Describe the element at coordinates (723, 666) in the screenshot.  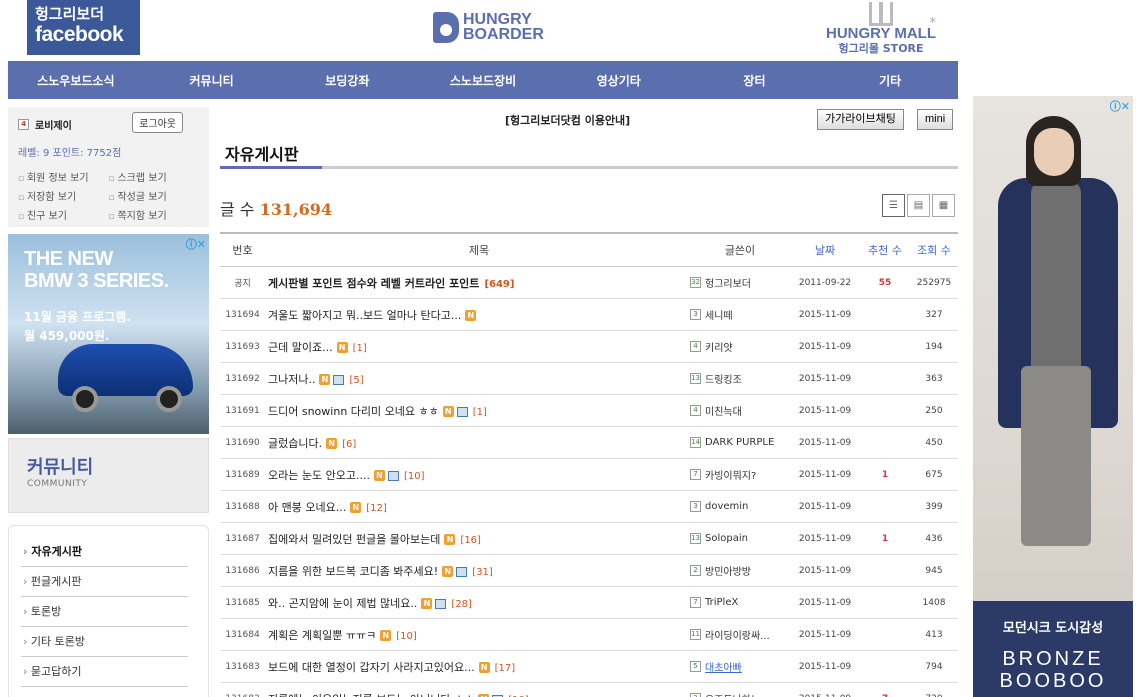
I see `post-writer: 대초아빠` at that location.